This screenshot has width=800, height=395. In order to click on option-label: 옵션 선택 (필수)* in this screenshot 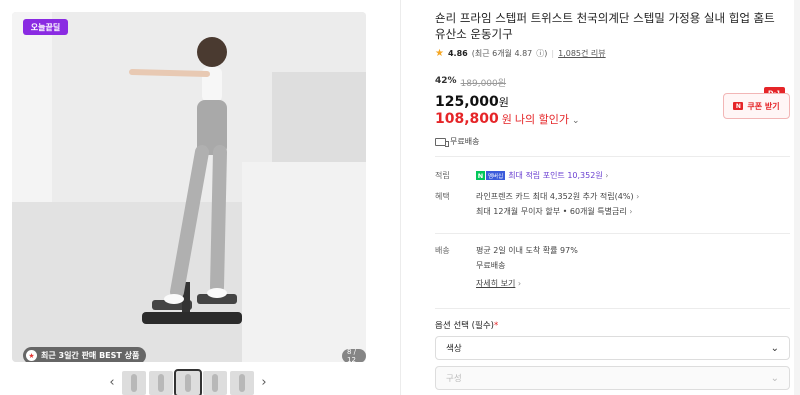, I will do `click(466, 325)`.